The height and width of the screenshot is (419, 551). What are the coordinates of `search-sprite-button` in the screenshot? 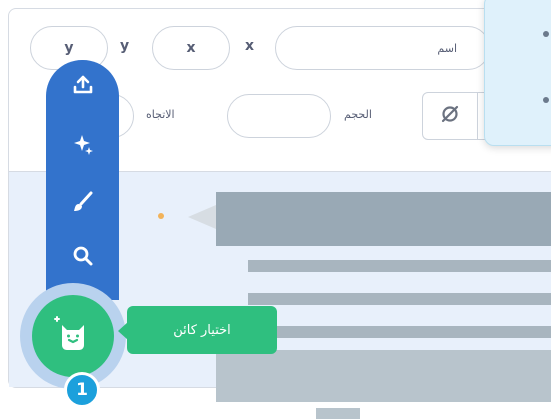 It's located at (82, 258).